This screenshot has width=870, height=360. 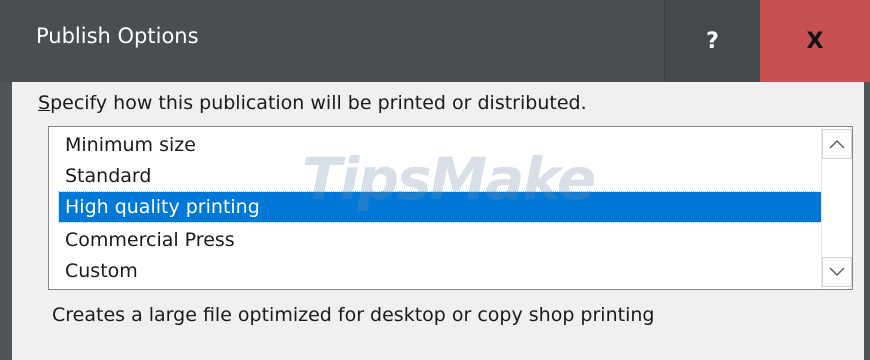 I want to click on list-scrollbar, so click(x=836, y=208).